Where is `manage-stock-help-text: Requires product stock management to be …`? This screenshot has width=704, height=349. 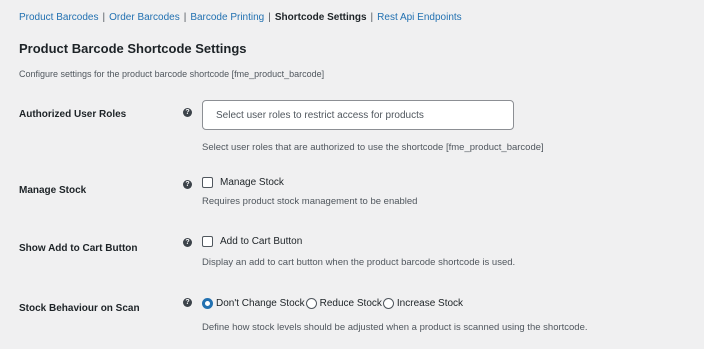
manage-stock-help-text: Requires product stock management to be … is located at coordinates (310, 201).